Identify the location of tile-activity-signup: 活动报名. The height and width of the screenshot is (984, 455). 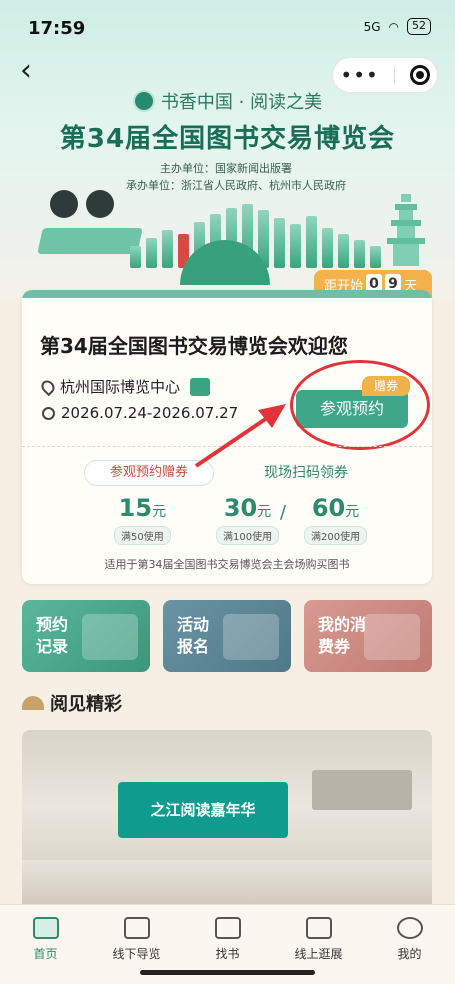
(227, 636).